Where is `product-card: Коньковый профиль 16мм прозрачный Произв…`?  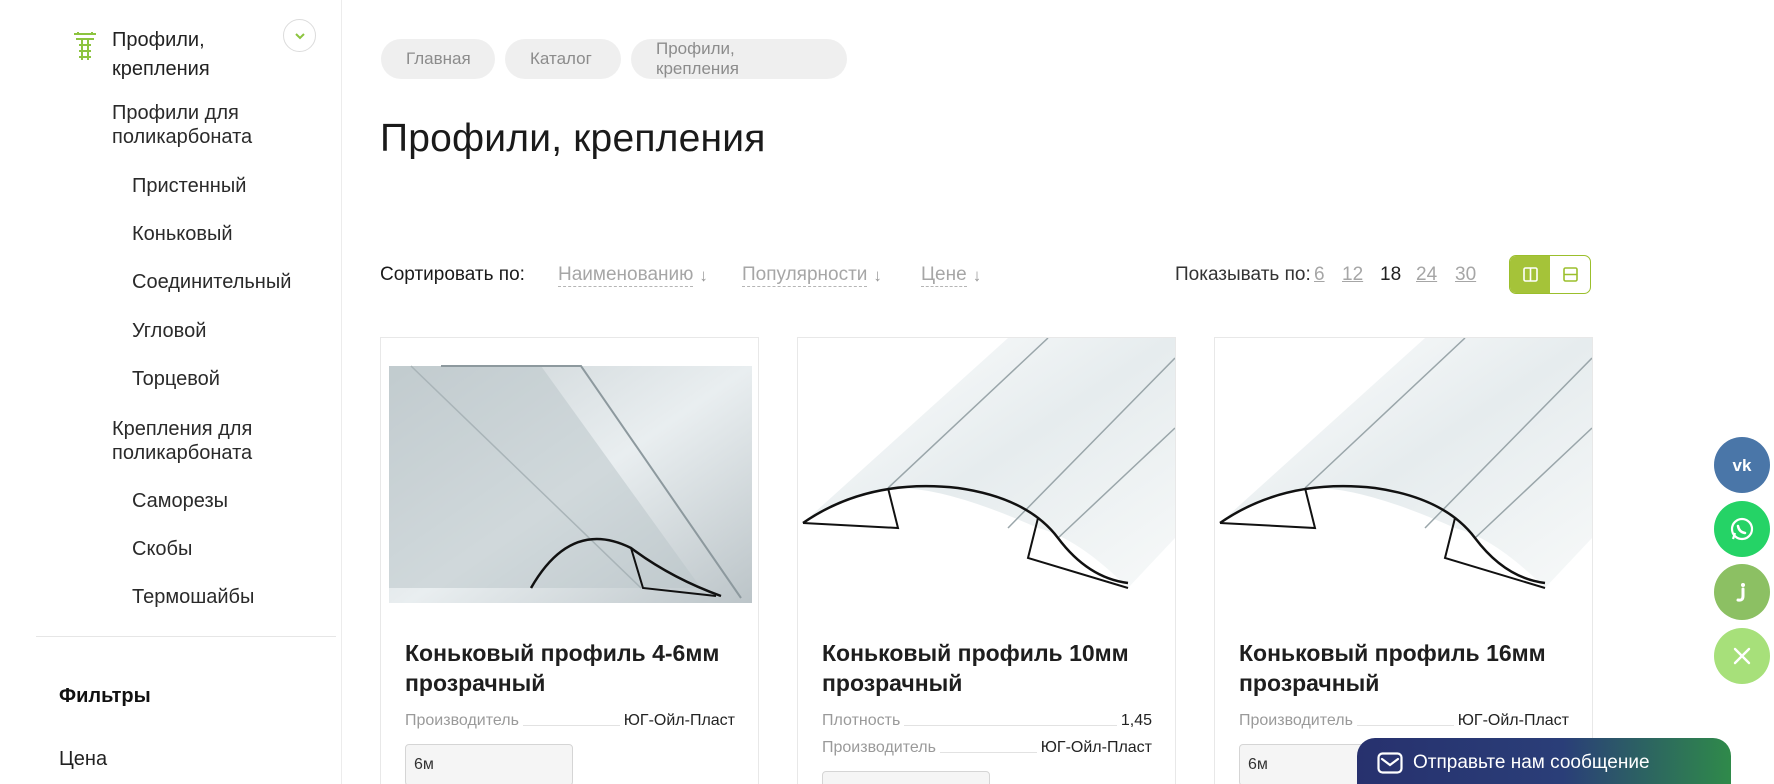 product-card: Коньковый профиль 16мм прозрачный Произв… is located at coordinates (1403, 560).